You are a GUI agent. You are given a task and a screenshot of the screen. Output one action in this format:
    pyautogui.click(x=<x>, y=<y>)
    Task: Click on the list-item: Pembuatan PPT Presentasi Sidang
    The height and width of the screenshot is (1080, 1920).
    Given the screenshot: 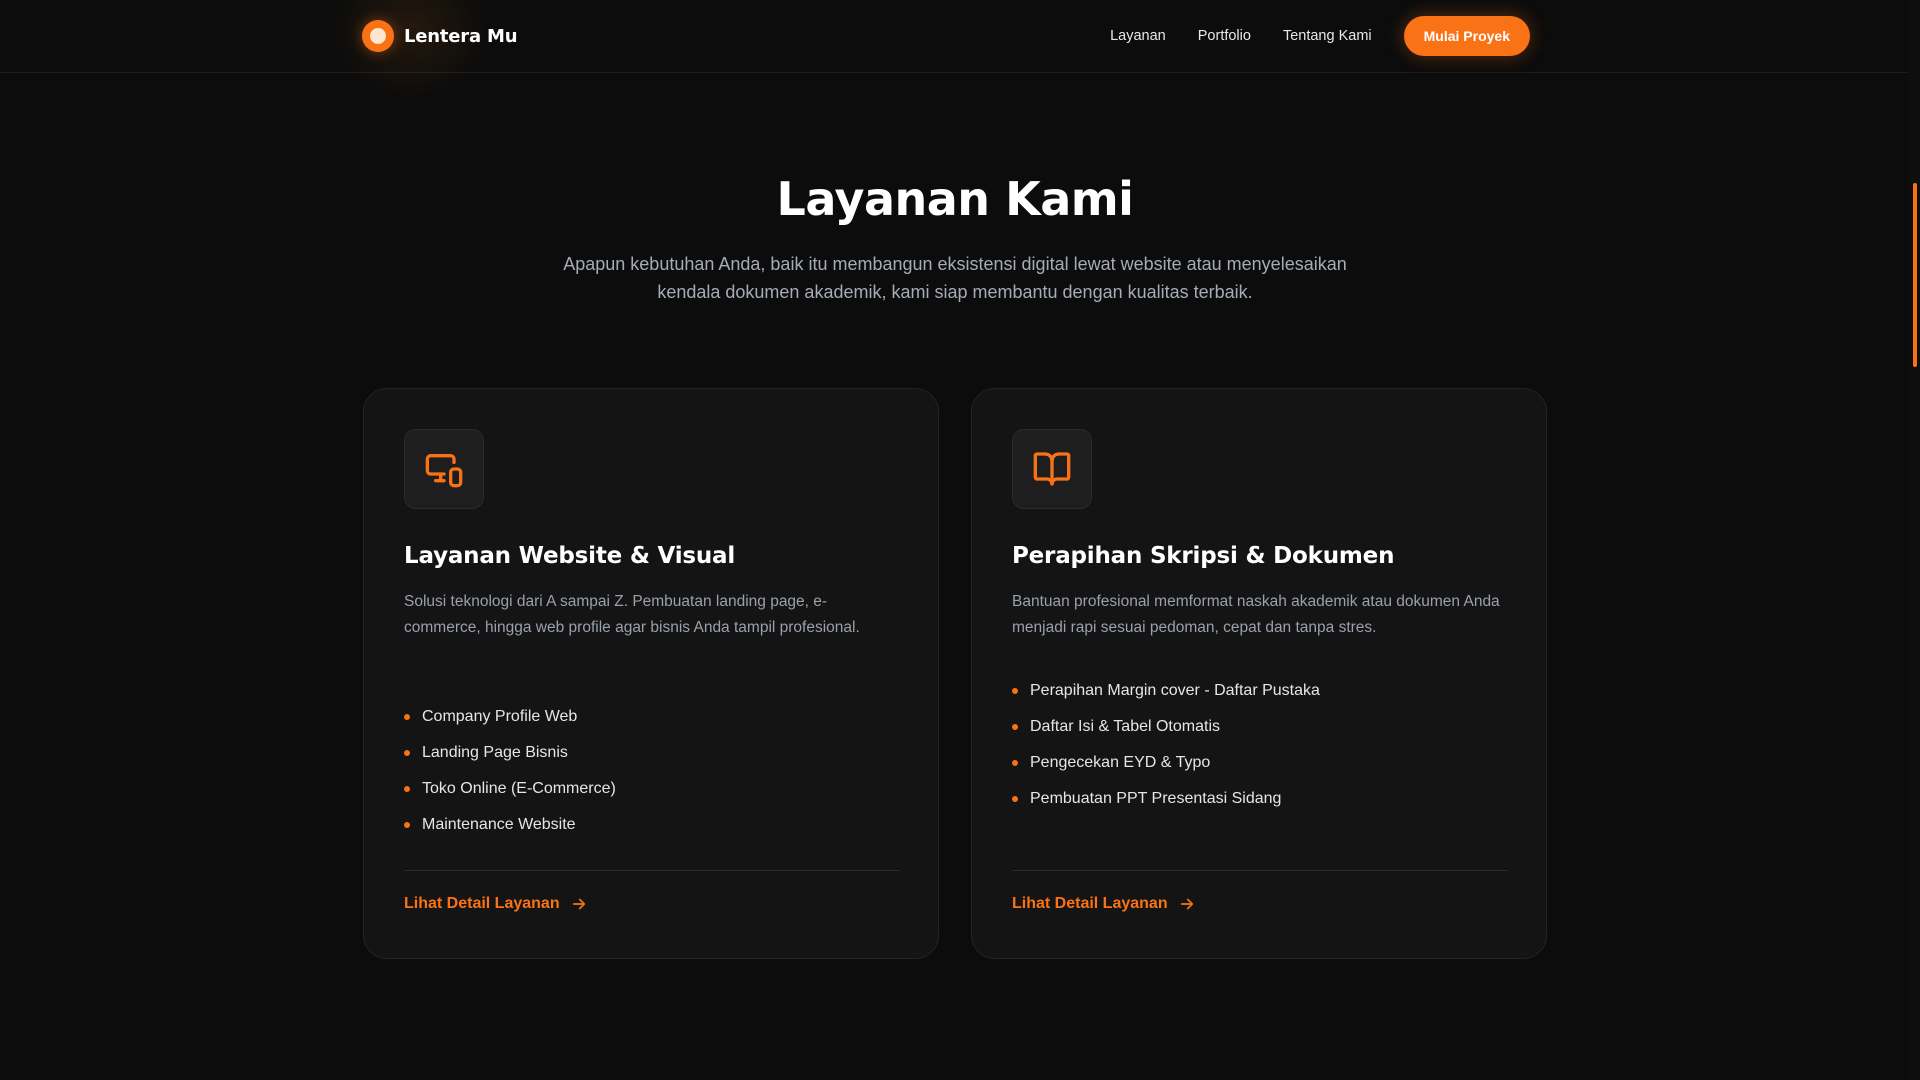 What is the action you would take?
    pyautogui.click(x=1166, y=799)
    